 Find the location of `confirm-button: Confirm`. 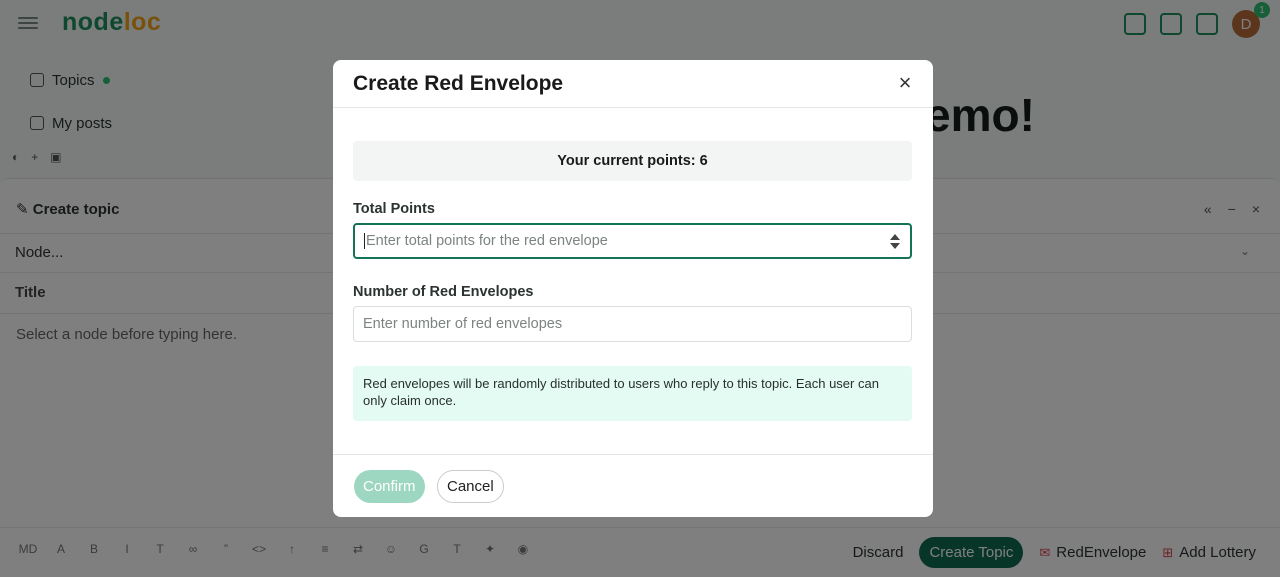

confirm-button: Confirm is located at coordinates (389, 486).